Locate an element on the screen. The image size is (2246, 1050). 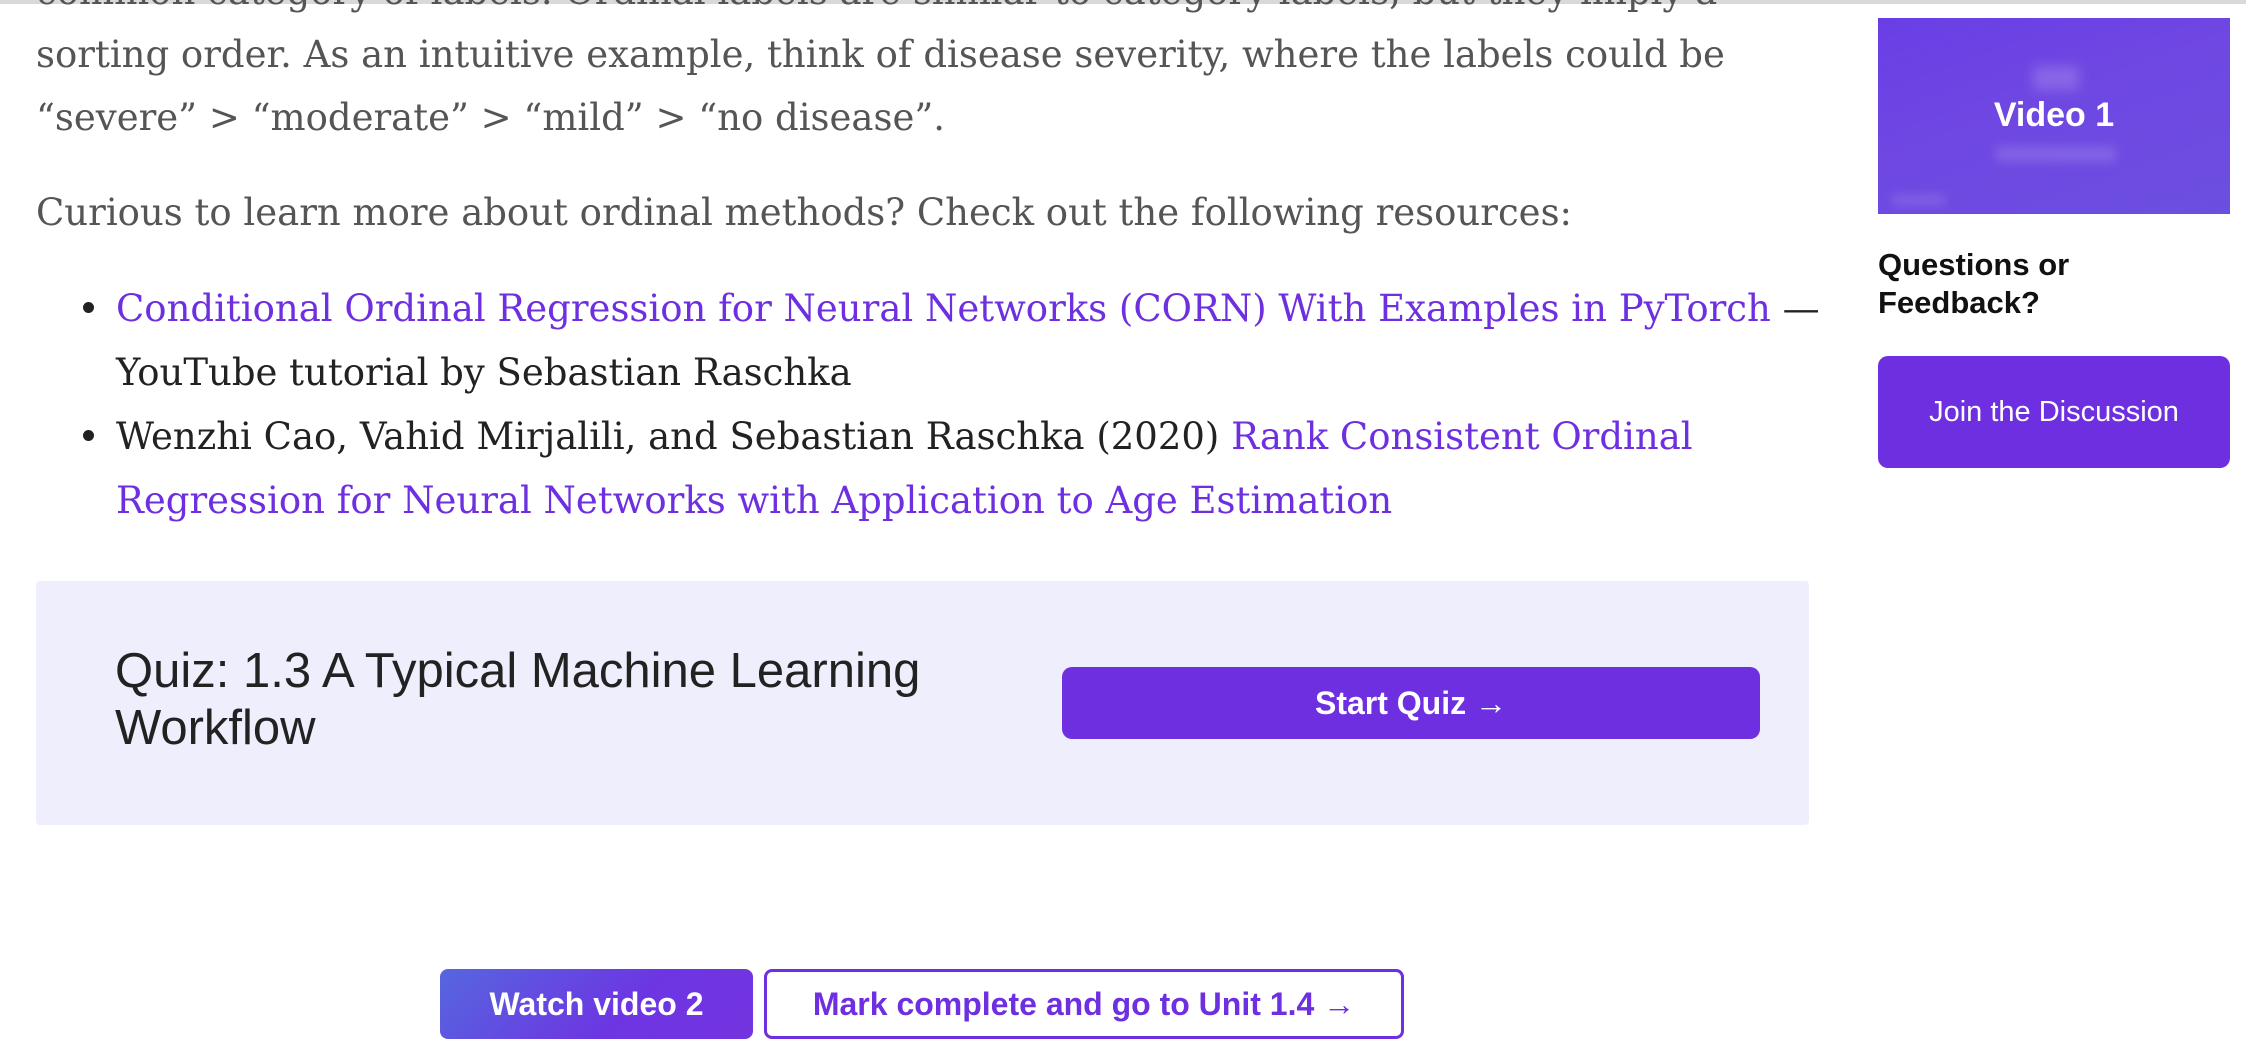
video-label: Video 1 is located at coordinates (2054, 115).